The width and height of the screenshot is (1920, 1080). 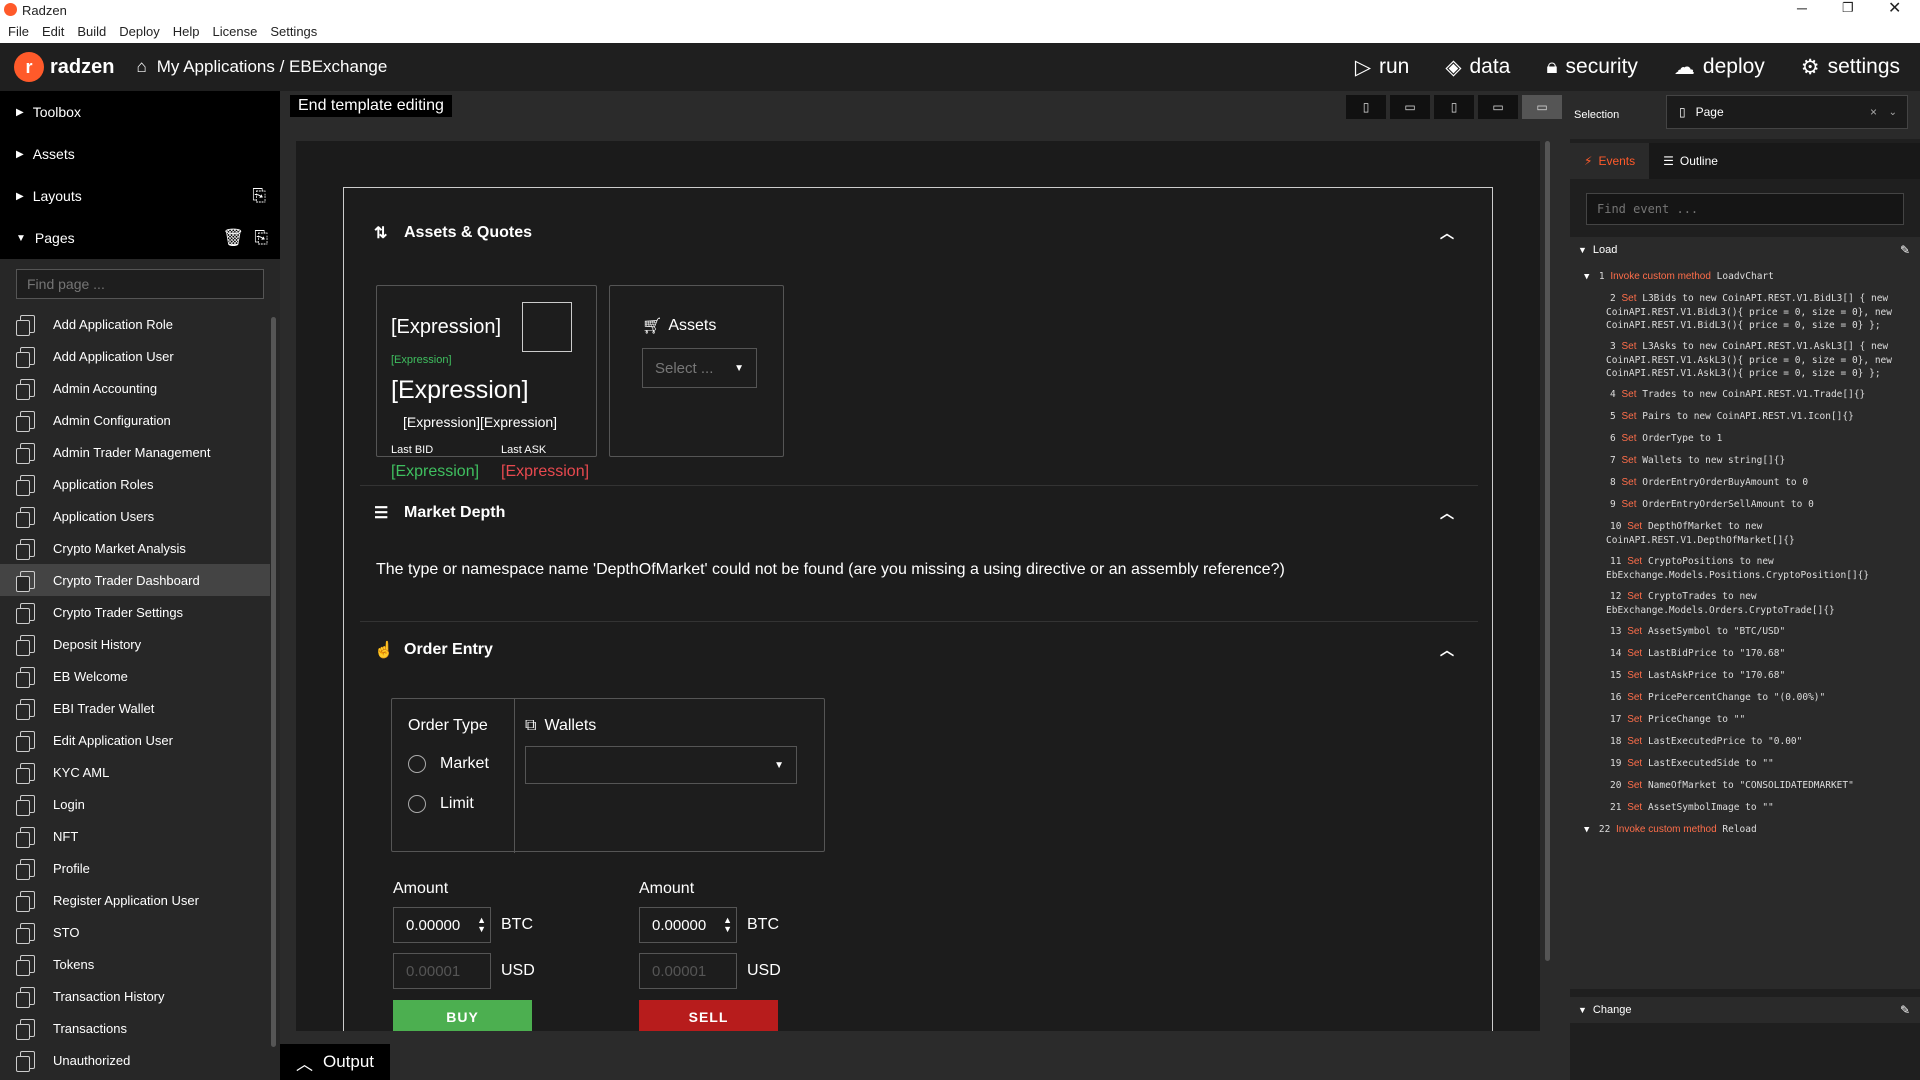 I want to click on market-radio: Market, so click(x=448, y=764).